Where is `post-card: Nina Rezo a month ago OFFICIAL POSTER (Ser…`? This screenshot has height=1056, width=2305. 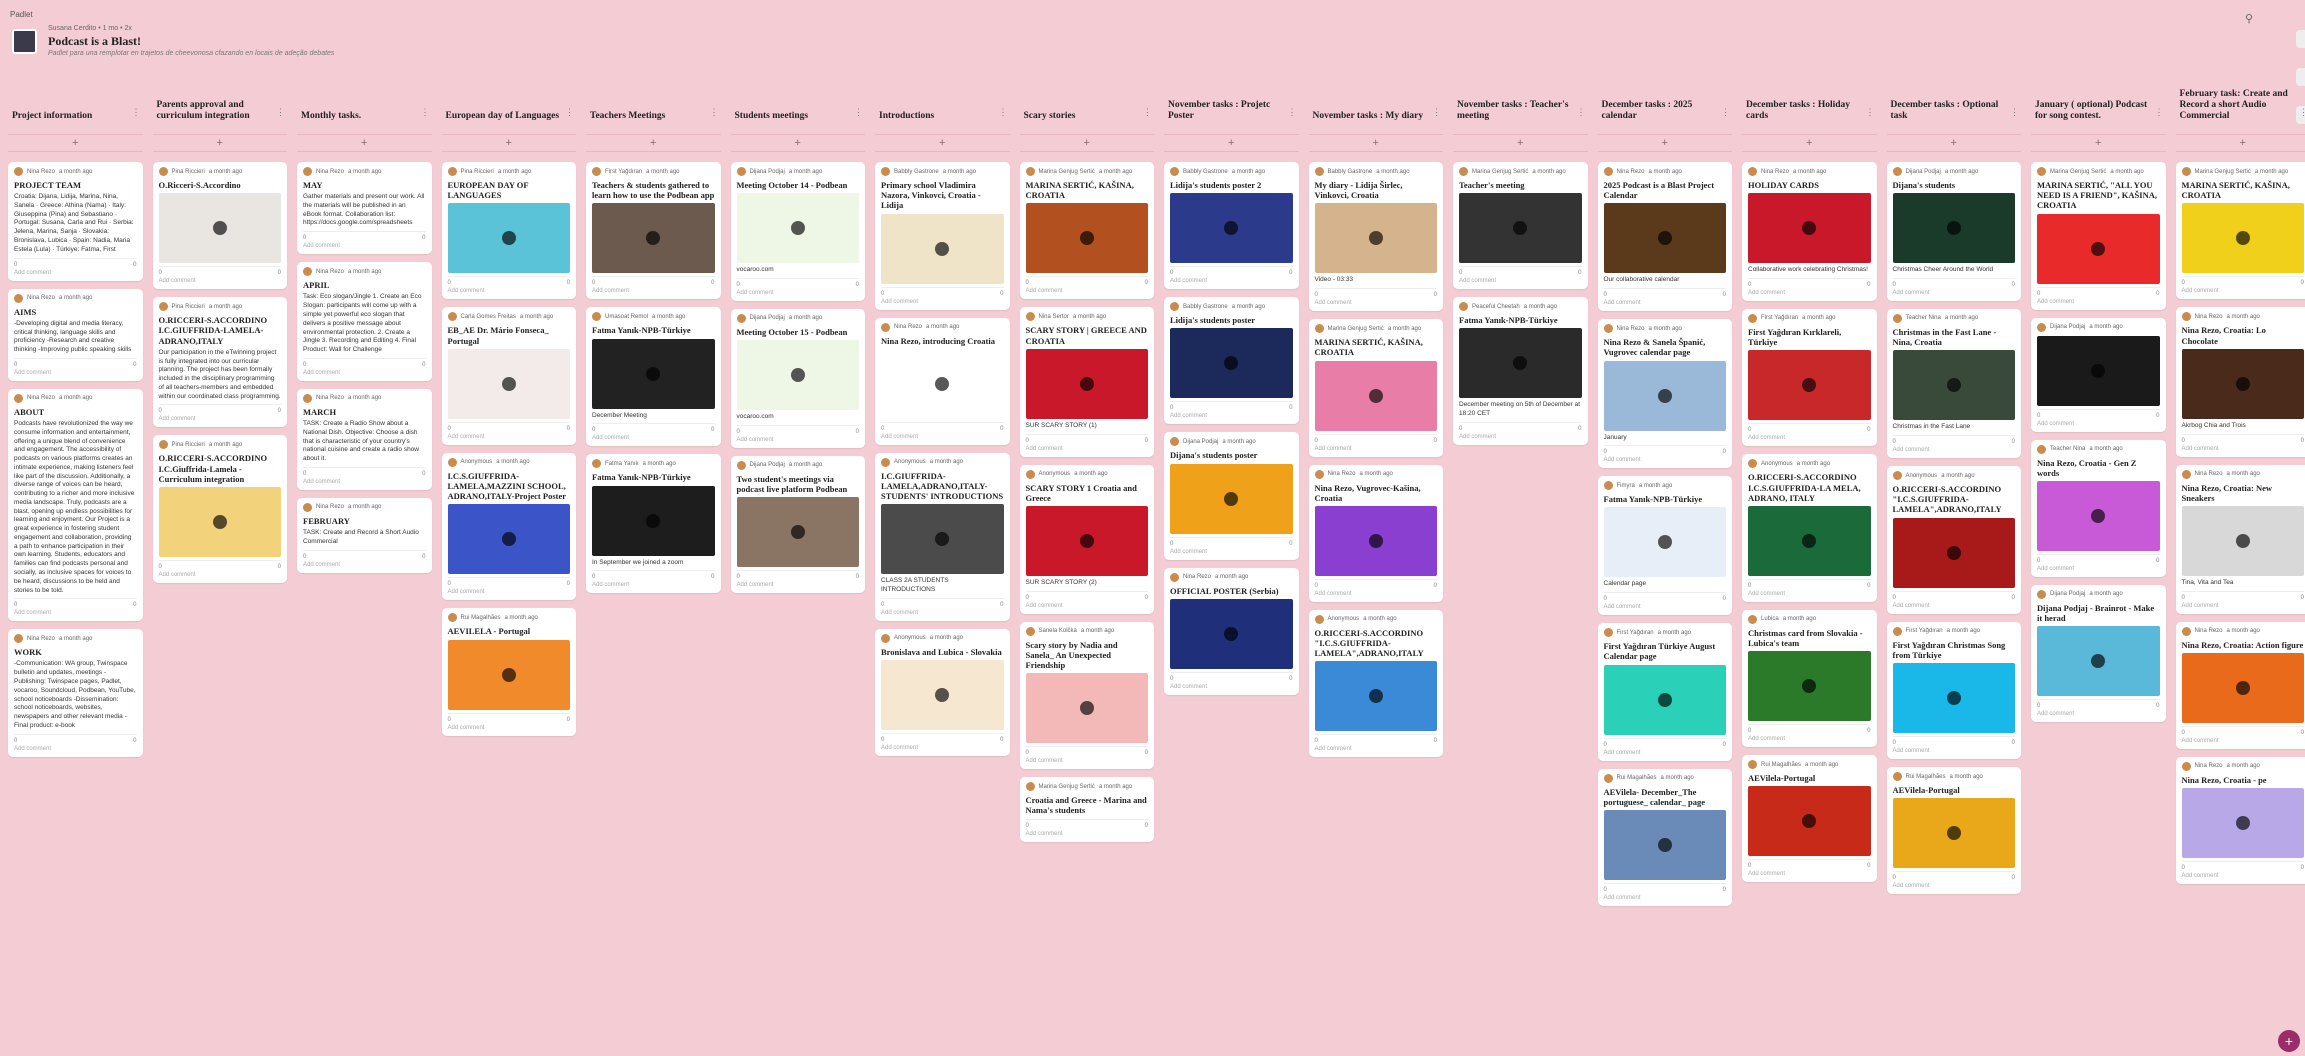 post-card: Nina Rezo a month ago OFFICIAL POSTER (Ser… is located at coordinates (1231, 631).